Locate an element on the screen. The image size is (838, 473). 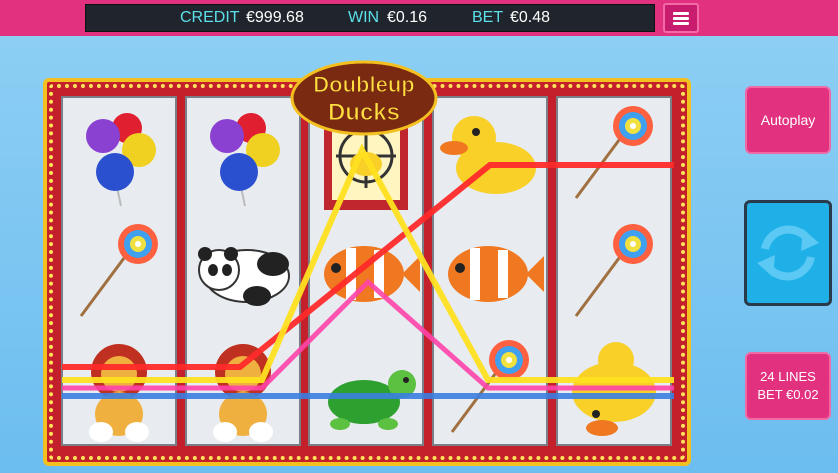
win-label: WIN is located at coordinates (364, 17).